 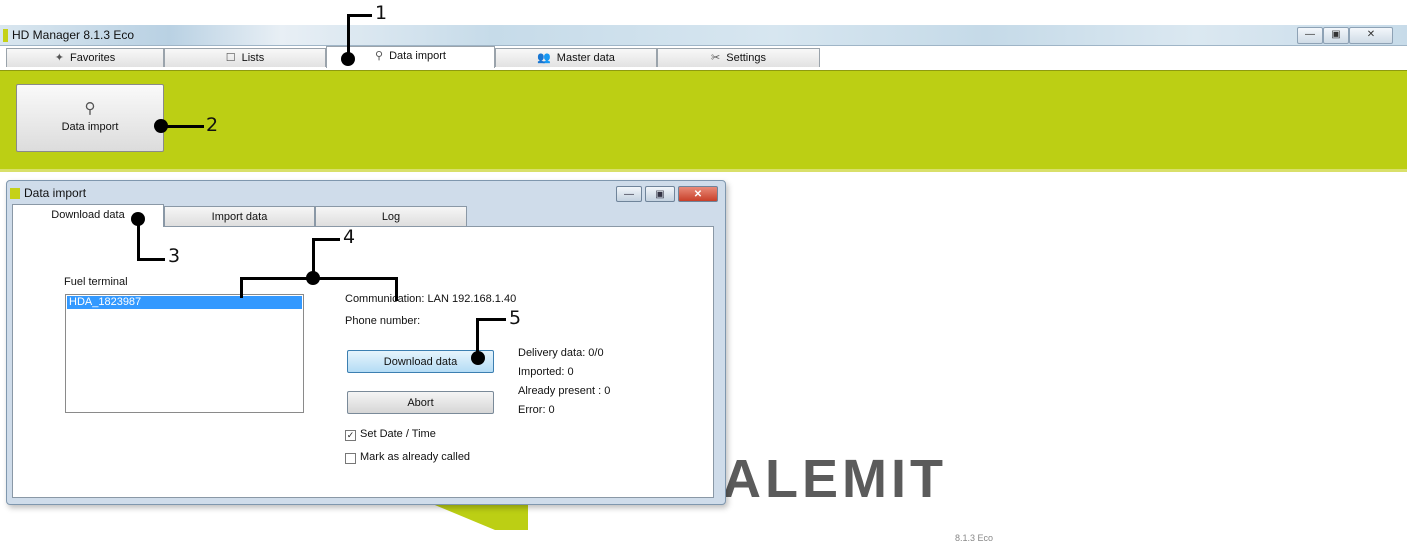 I want to click on maximize-button: ▣, so click(x=1336, y=35).